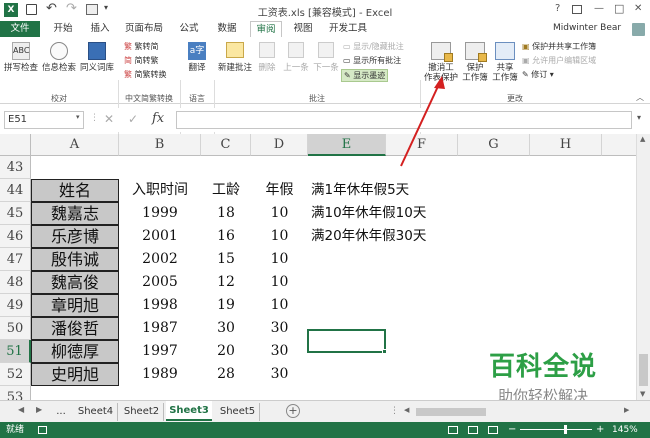 This screenshot has width=650, height=438. Describe the element at coordinates (325, 430) in the screenshot. I see `status-bar: 就绪 − + 145%` at that location.